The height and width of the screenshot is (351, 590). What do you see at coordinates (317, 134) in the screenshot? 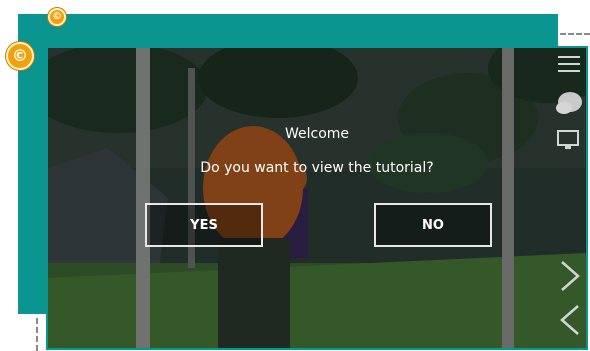
I see `dialog-title: Welcome` at bounding box center [317, 134].